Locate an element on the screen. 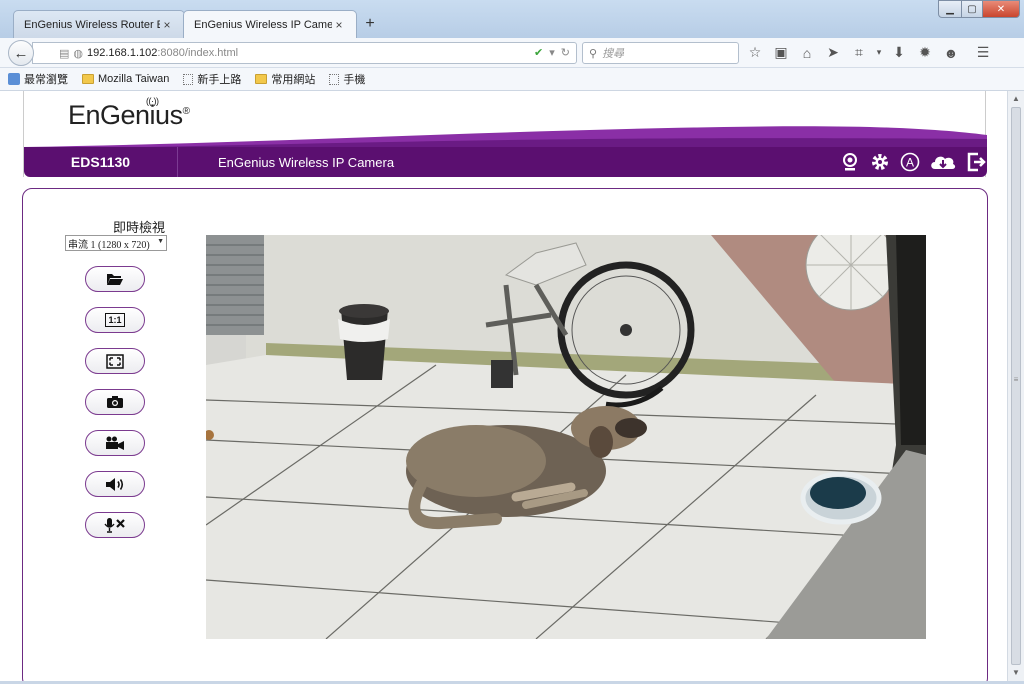  bookmark-star-icon: ☆ is located at coordinates (755, 52).